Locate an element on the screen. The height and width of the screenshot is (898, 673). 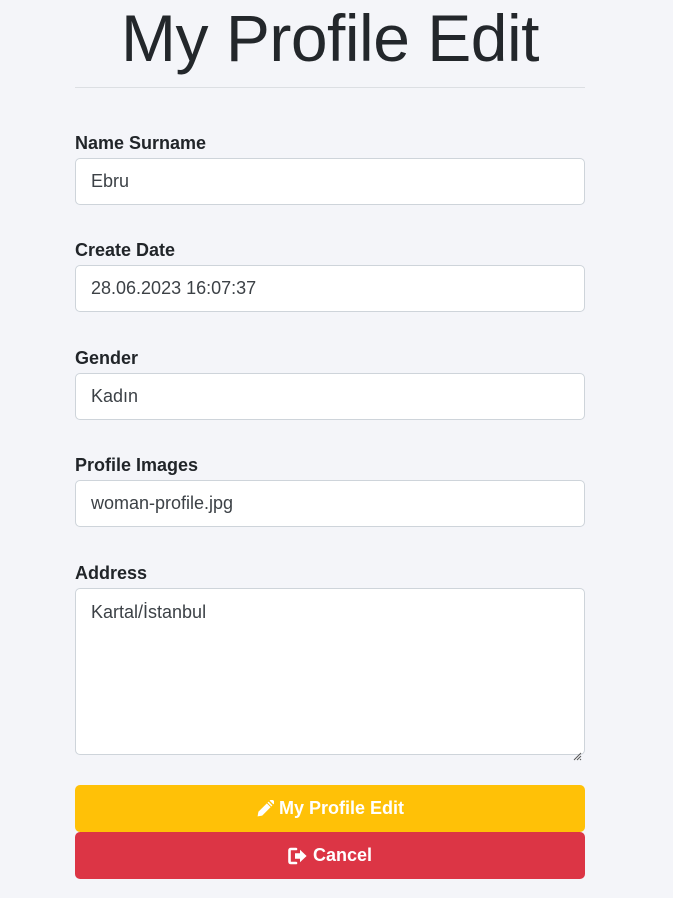
cancel-button-label: Cancel is located at coordinates (342, 855).